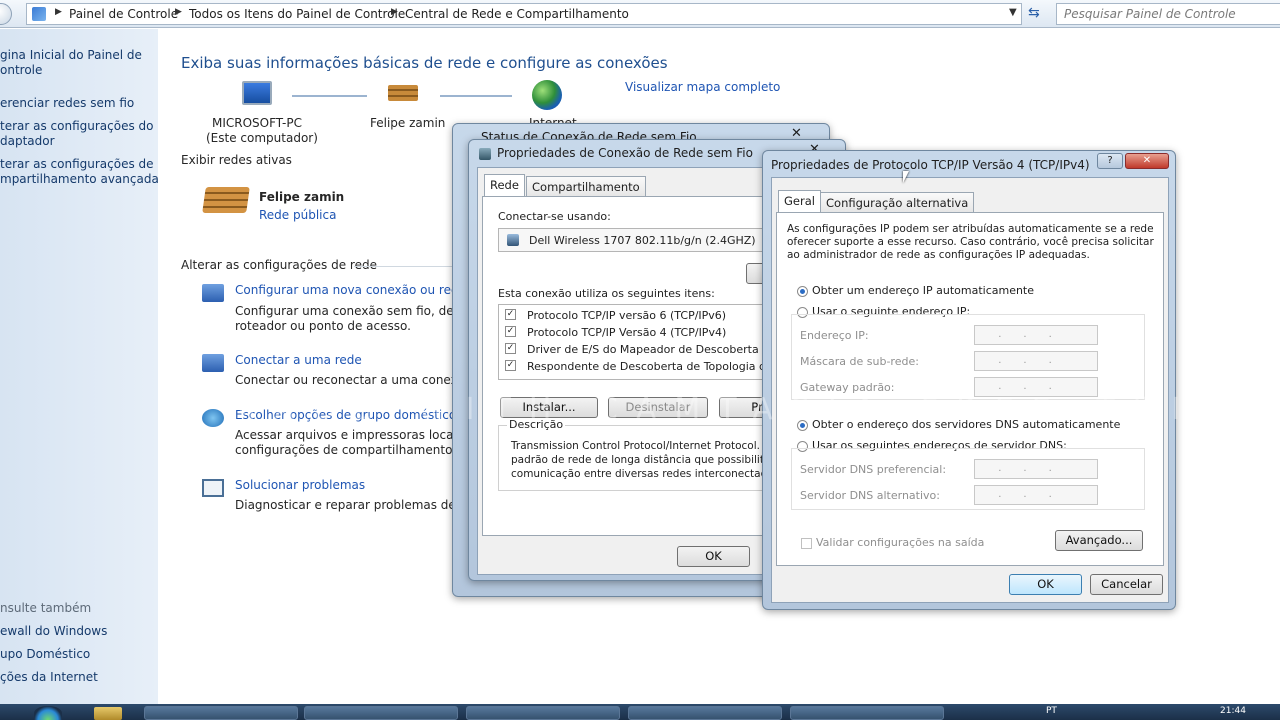 The image size is (1280, 720). I want to click on task-connect-link: Conectar a uma rede, so click(298, 360).